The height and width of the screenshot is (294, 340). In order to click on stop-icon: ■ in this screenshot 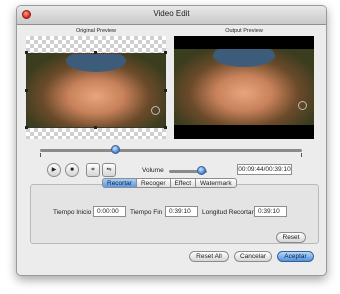, I will do `click(72, 170)`.